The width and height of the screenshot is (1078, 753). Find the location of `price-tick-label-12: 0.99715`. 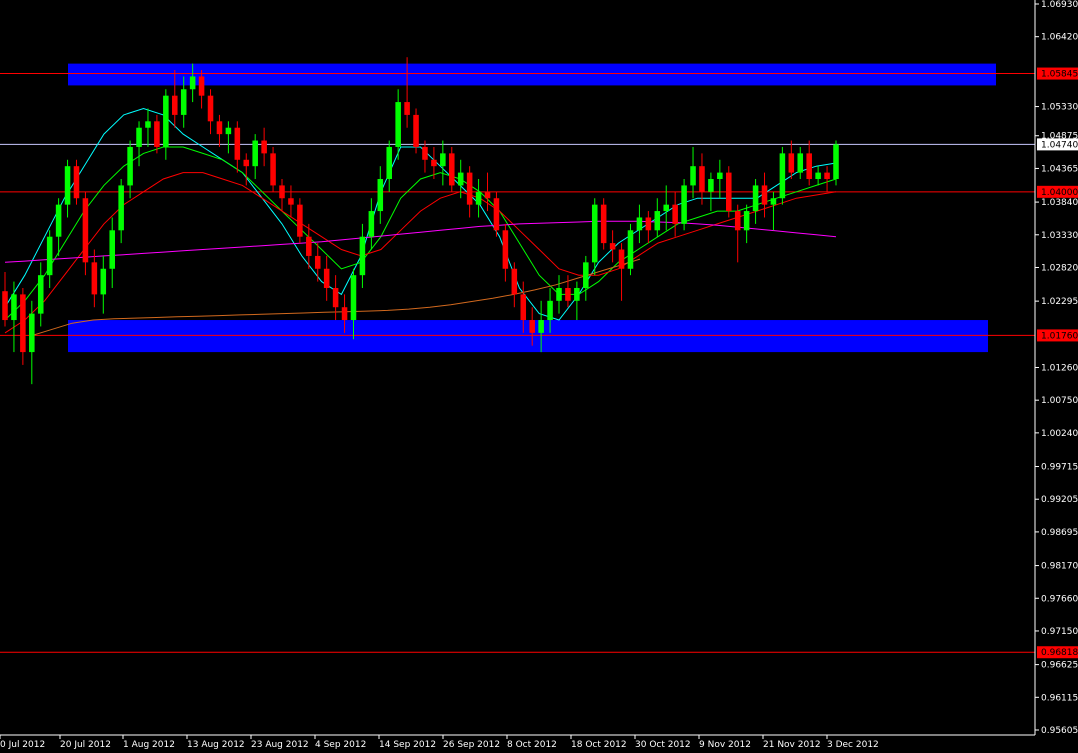

price-tick-label-12: 0.99715 is located at coordinates (1059, 468).